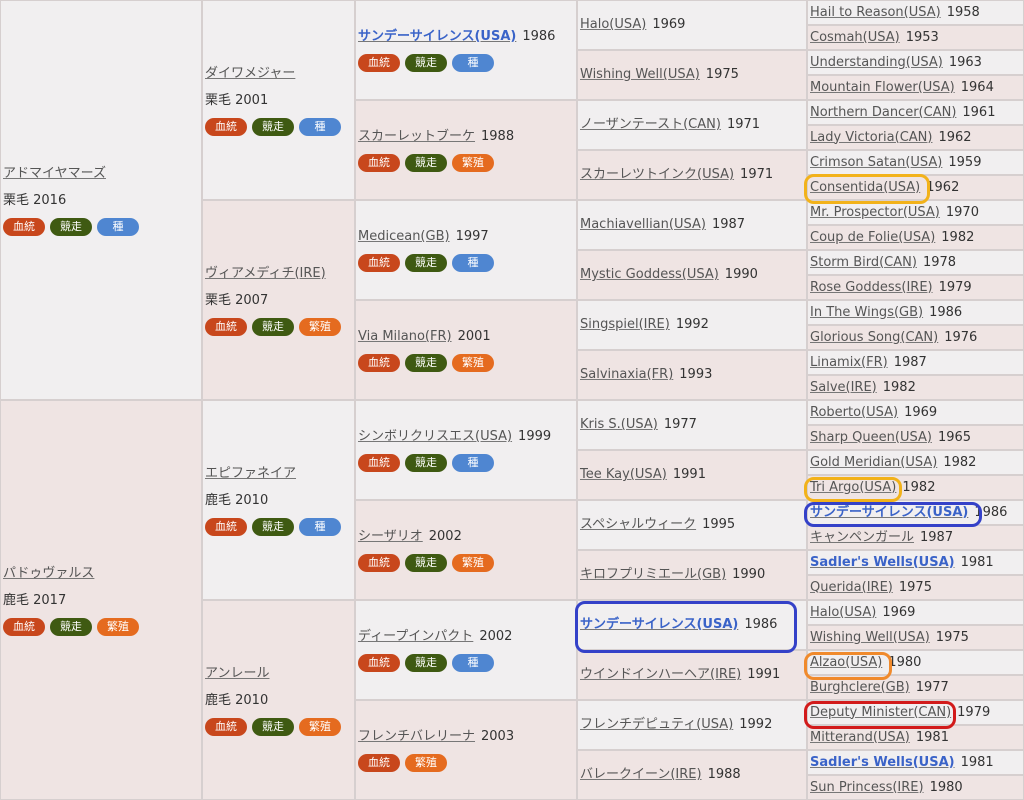  What do you see at coordinates (866, 312) in the screenshot?
I see `horse-name-link: In The Wings(GB)` at bounding box center [866, 312].